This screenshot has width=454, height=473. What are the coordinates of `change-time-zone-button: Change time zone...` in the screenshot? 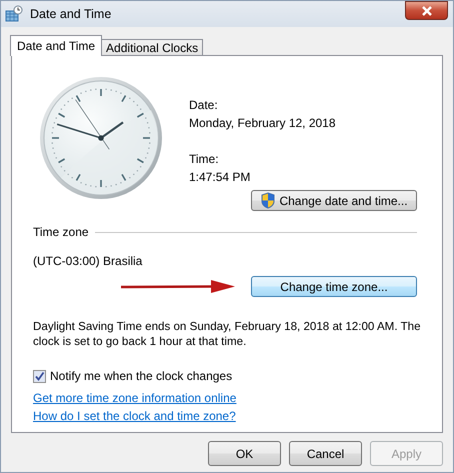 It's located at (334, 286).